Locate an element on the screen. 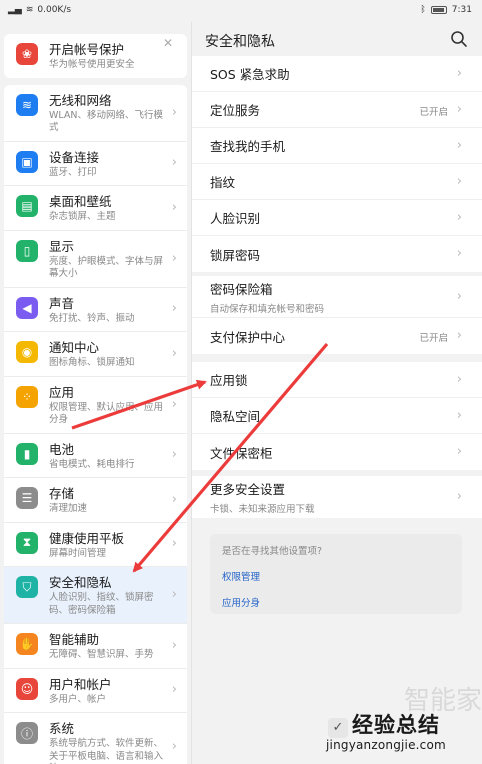 The image size is (482, 764). sidebar-item-apps: ⁘ 应用 权限管理、默认应用、应用分身 › is located at coordinates (95, 405).